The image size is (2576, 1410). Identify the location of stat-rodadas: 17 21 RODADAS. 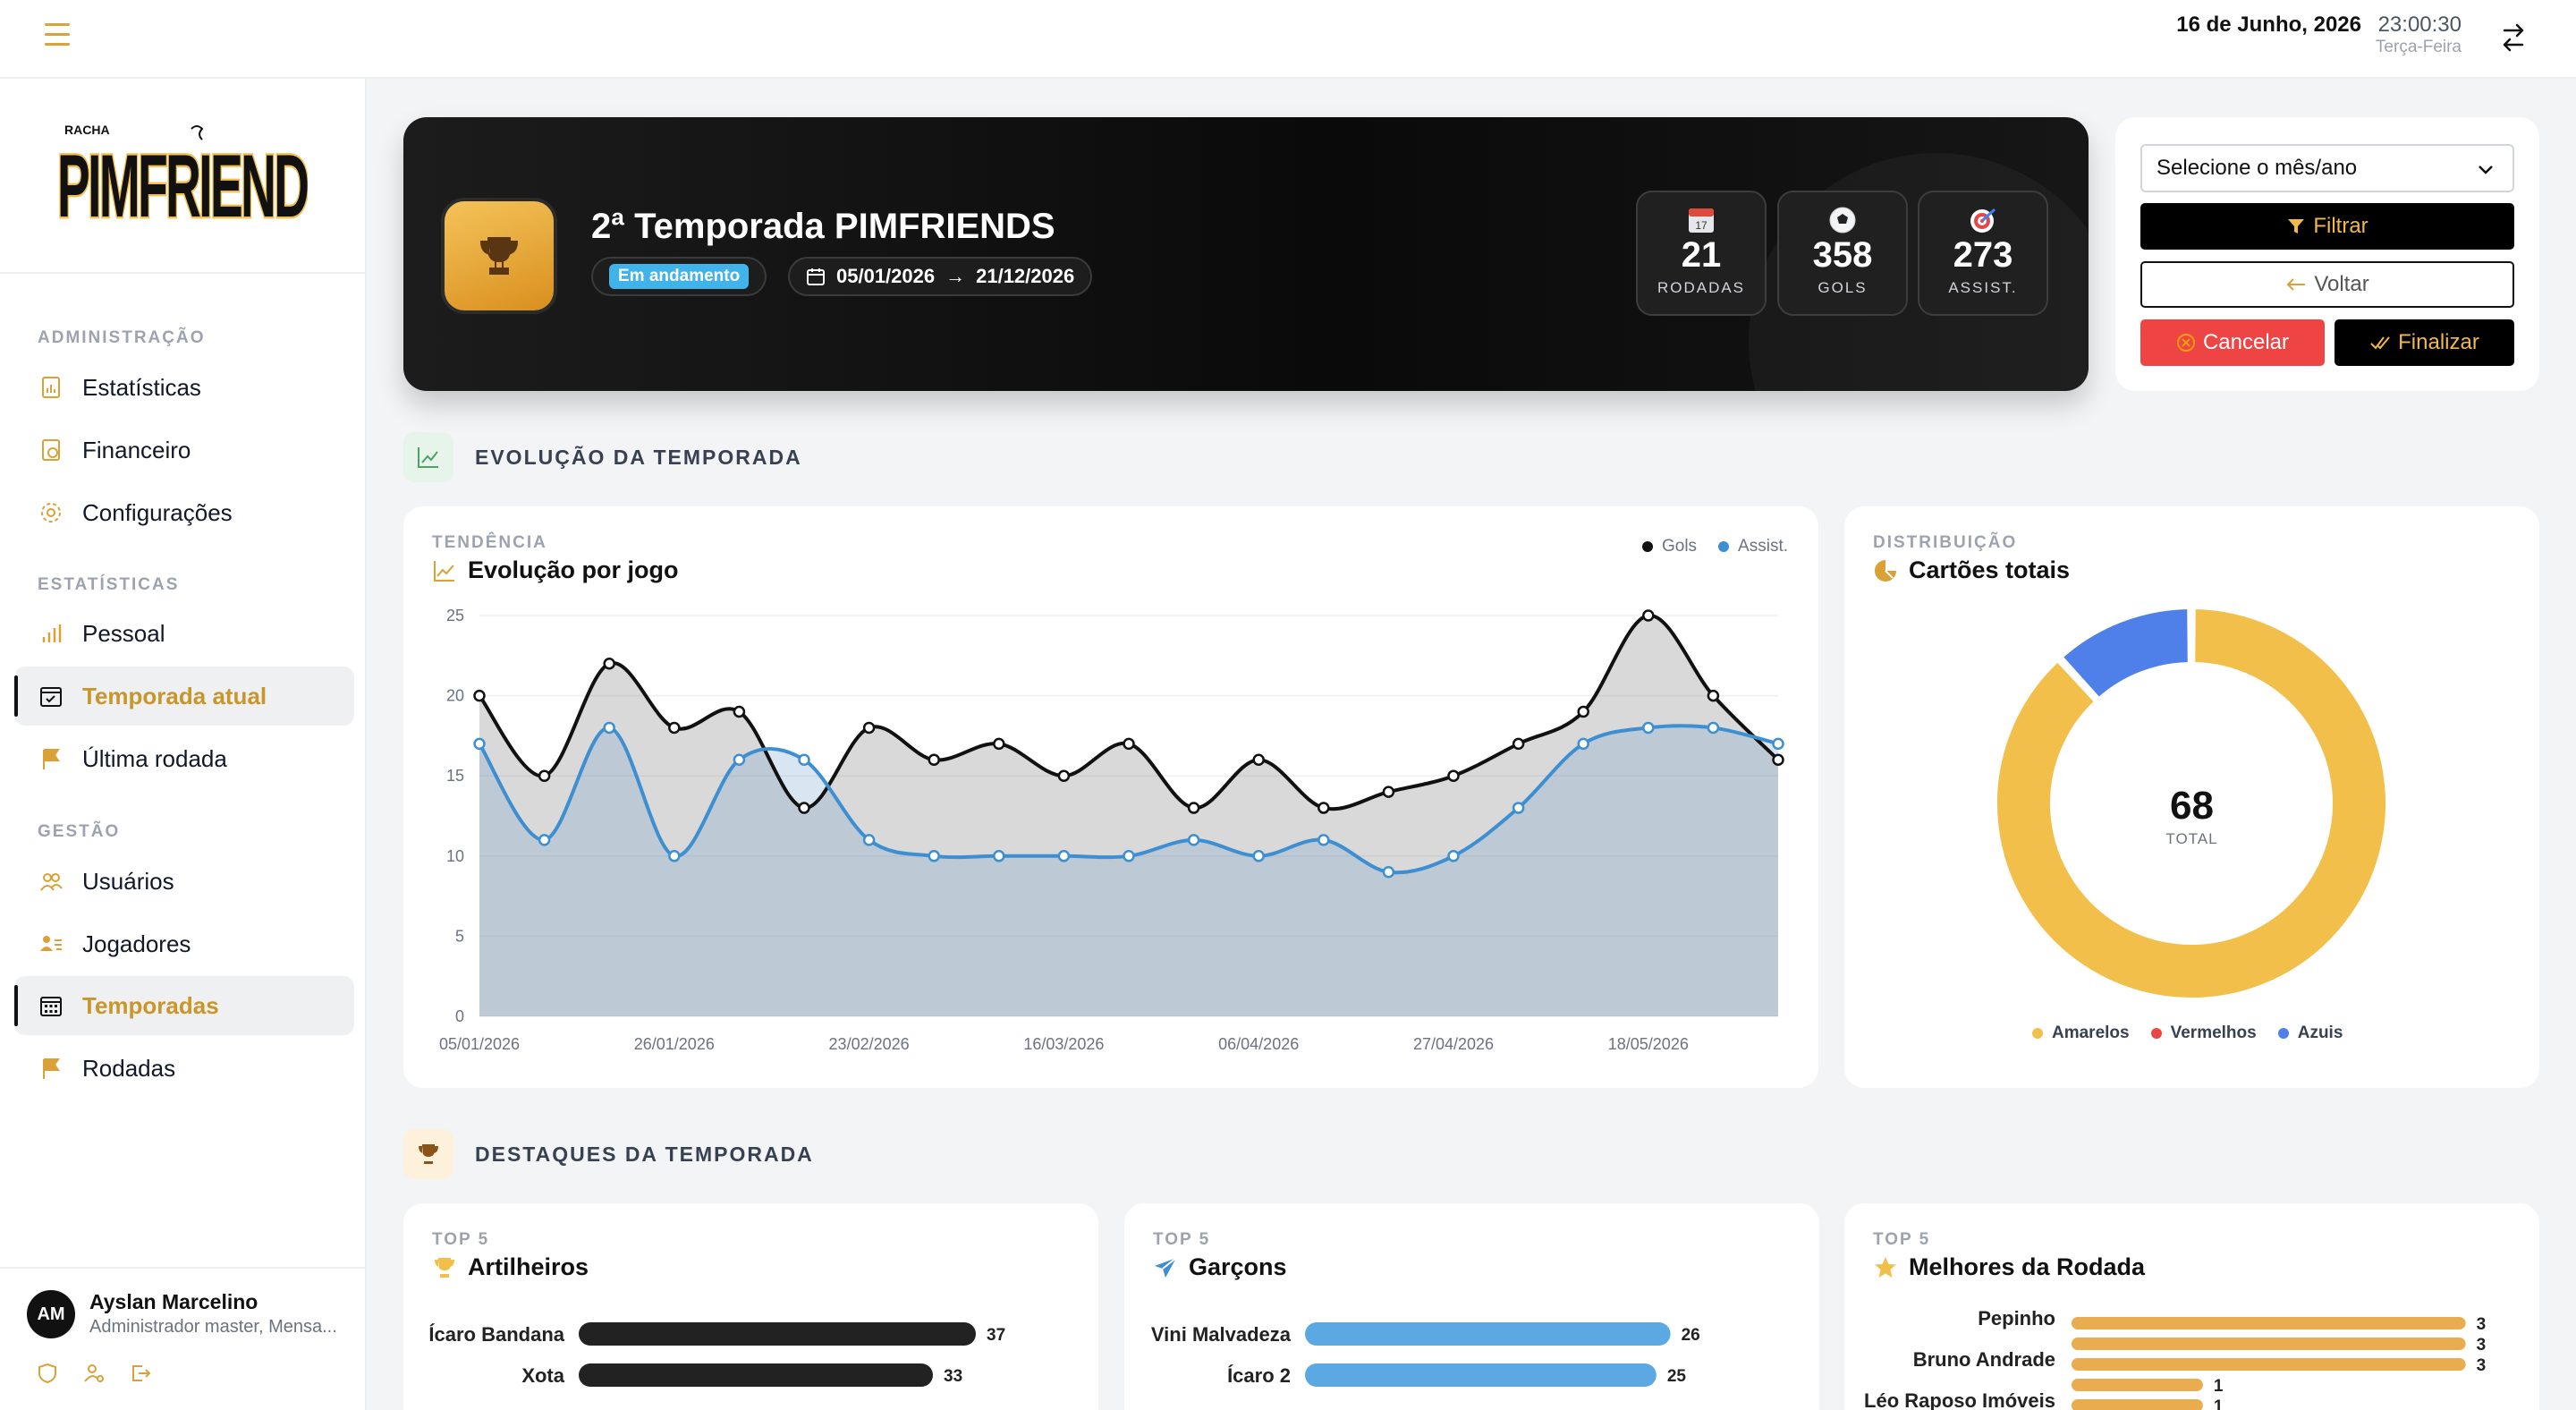
(1701, 254).